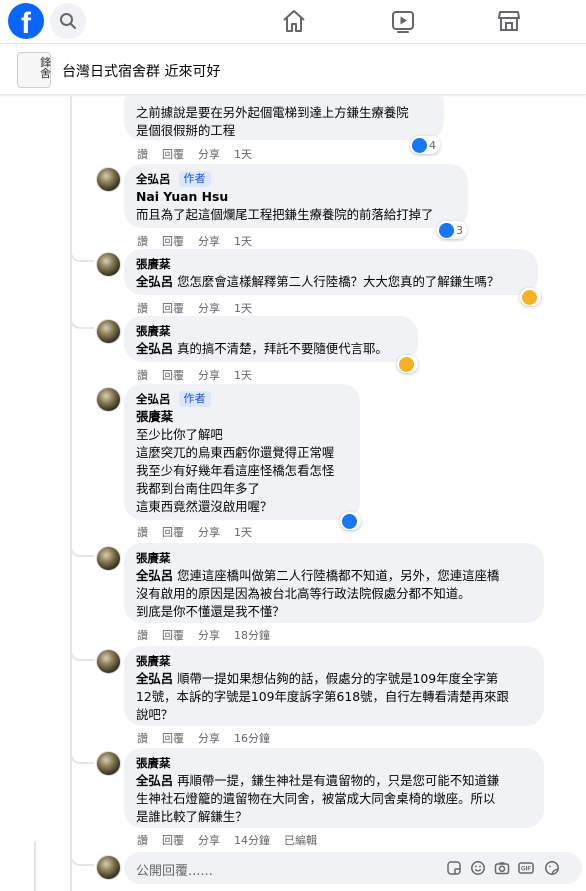  I want to click on home-icon, so click(294, 21).